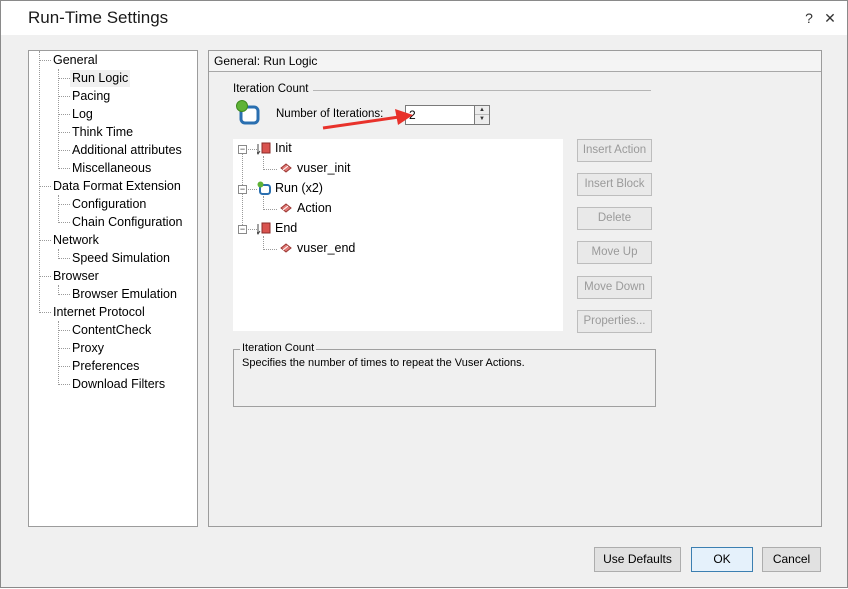 This screenshot has width=848, height=589. What do you see at coordinates (75, 60) in the screenshot?
I see `nav-item-general: General` at bounding box center [75, 60].